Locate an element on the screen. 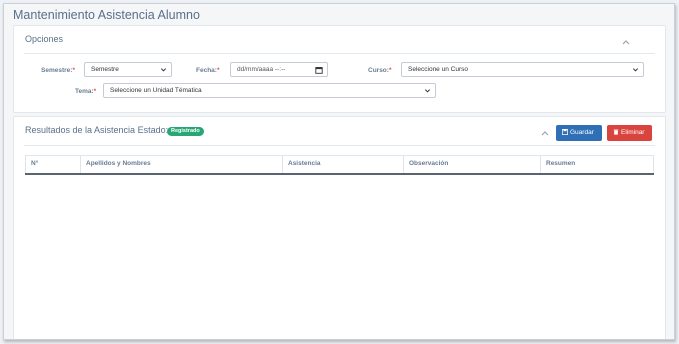 The width and height of the screenshot is (679, 344). column-header-summary: Resumen is located at coordinates (597, 164).